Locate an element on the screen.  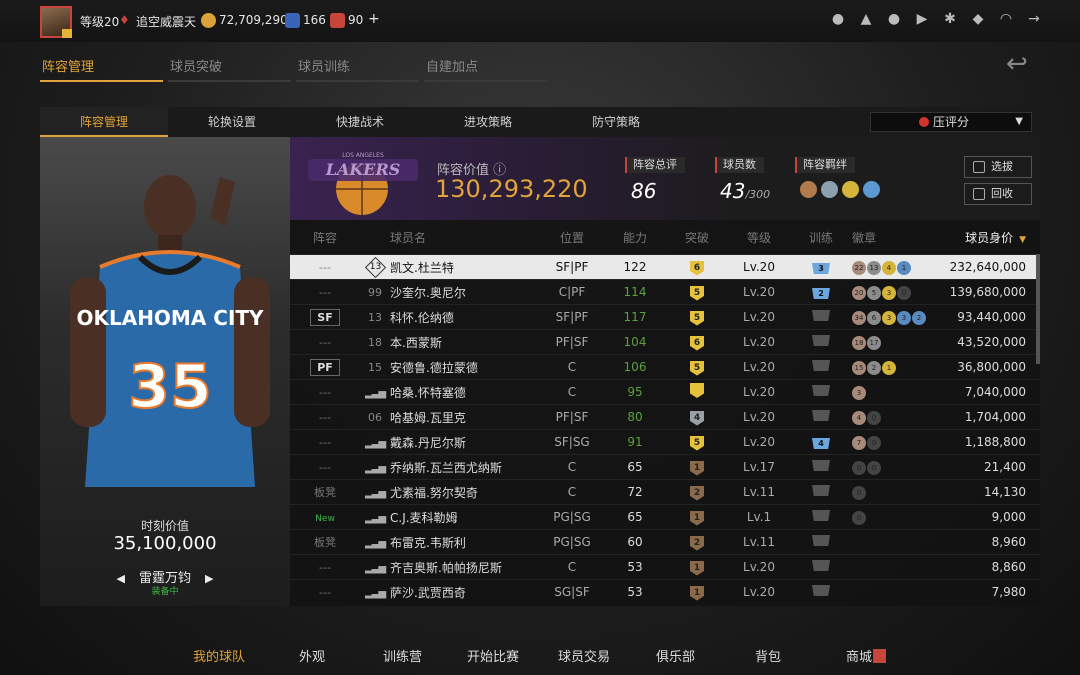
badges-cell: 18 17 is located at coordinates (894, 342).